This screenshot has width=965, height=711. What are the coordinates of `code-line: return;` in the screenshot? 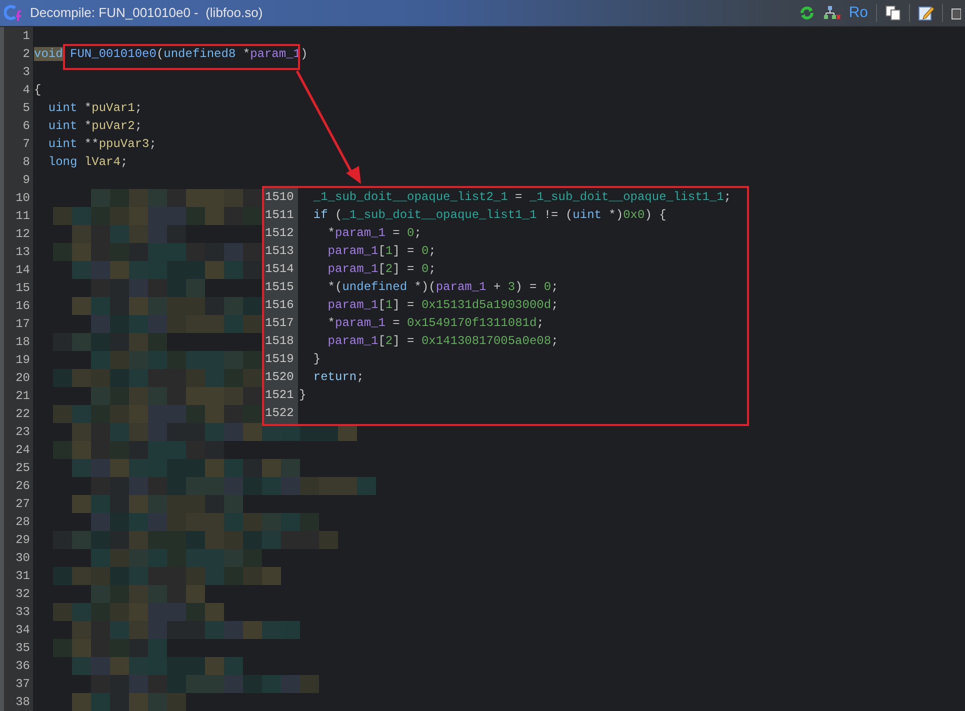 It's located at (338, 377).